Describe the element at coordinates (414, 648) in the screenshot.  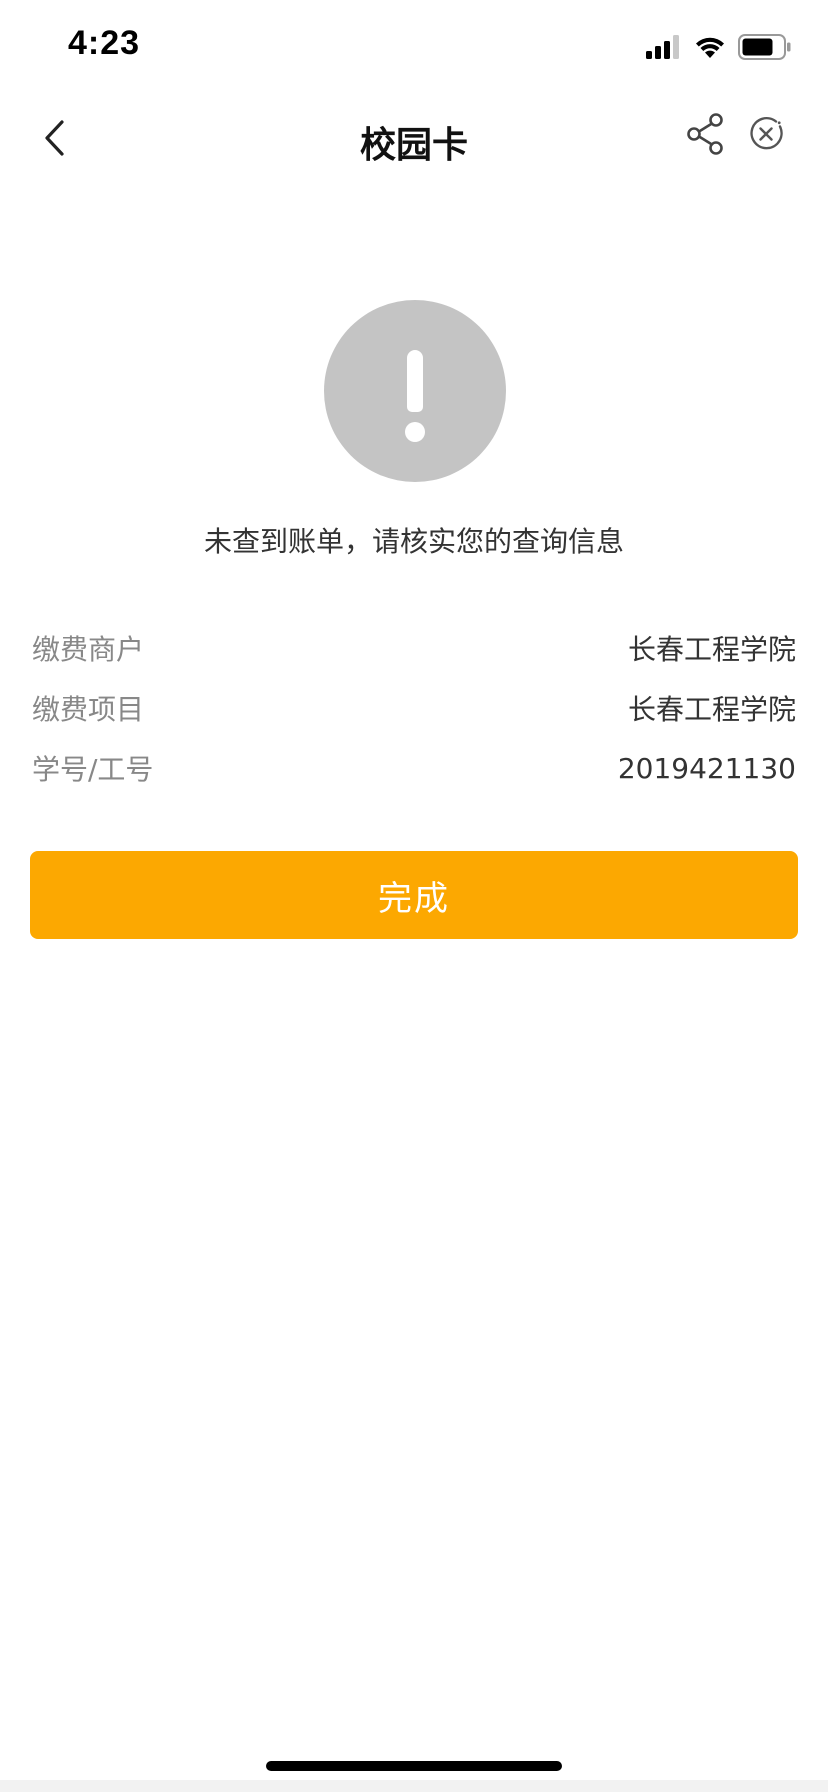
I see `info-row-merchant: 缴费商户 长春工程学院` at that location.